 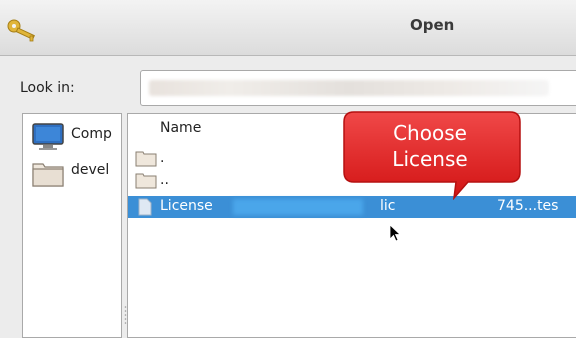 I want to click on places-sidebar: Comp devel, so click(x=72, y=225).